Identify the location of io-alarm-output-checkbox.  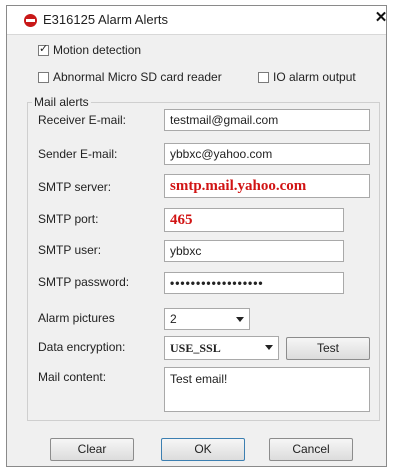
(263, 77).